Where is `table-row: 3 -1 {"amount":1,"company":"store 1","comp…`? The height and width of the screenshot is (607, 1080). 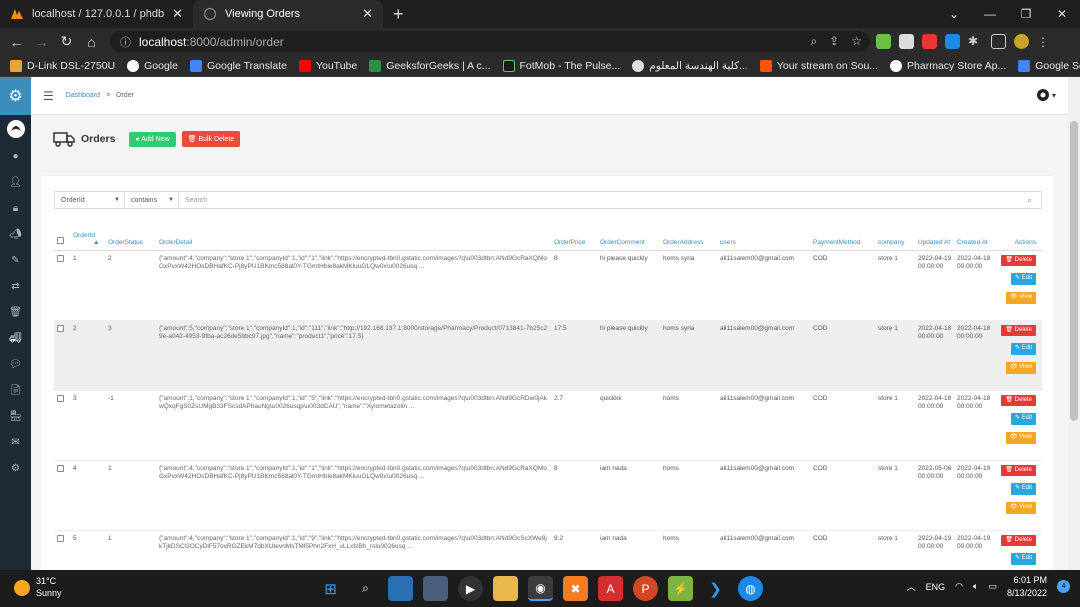
table-row: 3 -1 {"amount":1,"company":"store 1","comp… is located at coordinates (548, 425).